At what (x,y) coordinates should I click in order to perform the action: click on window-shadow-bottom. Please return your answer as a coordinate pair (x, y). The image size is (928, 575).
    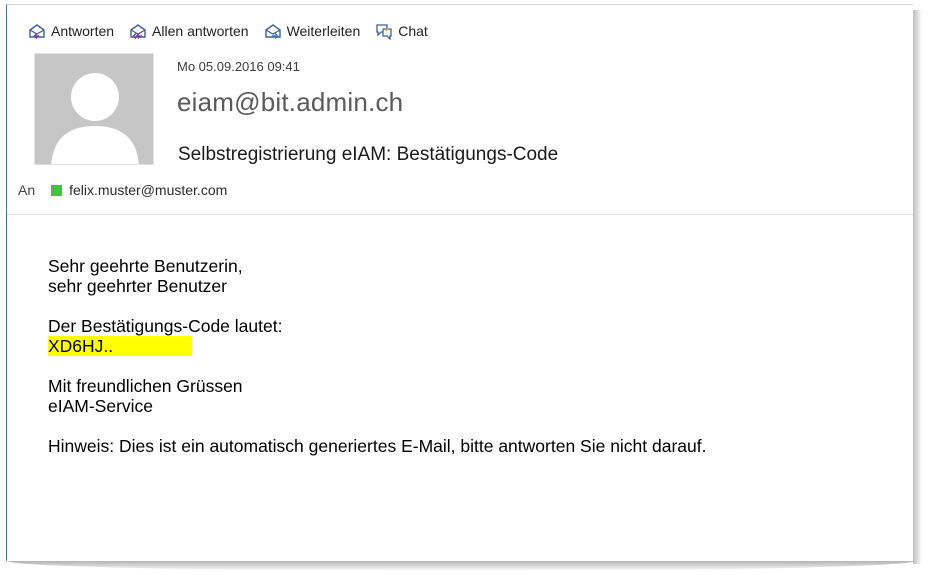
    Looking at the image, I should click on (461, 566).